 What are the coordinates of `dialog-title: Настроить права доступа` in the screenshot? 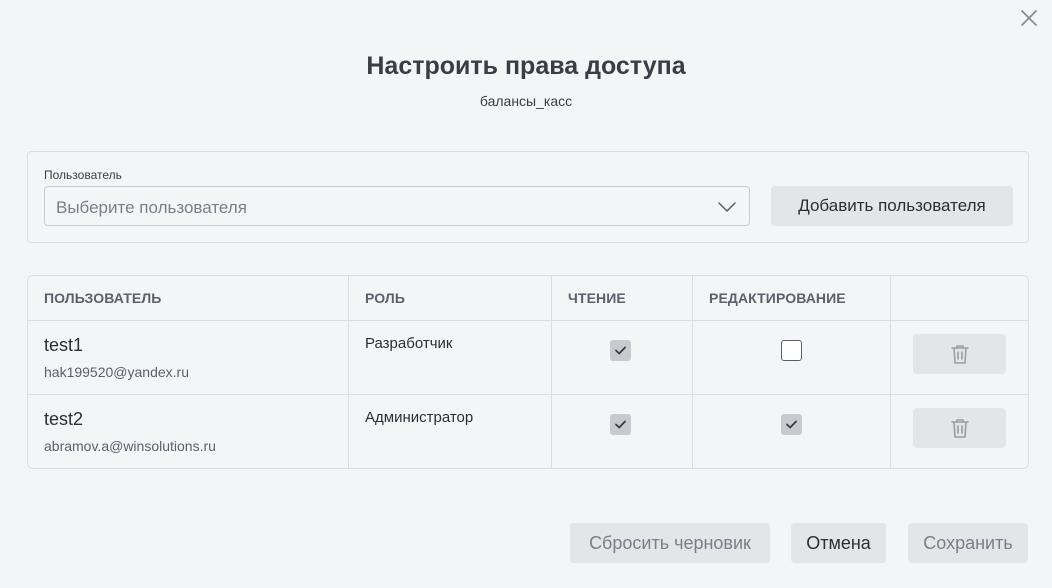 It's located at (526, 66).